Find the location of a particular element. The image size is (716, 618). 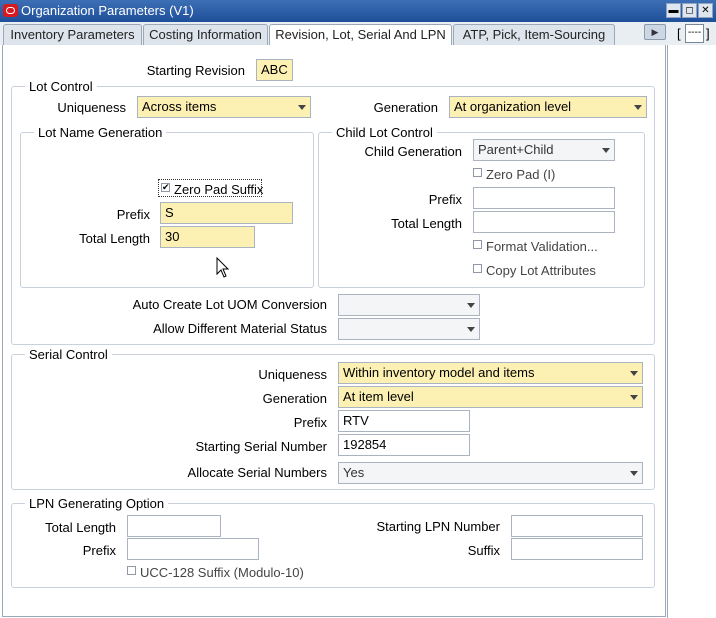

maximize-button: ◻ is located at coordinates (689, 10).